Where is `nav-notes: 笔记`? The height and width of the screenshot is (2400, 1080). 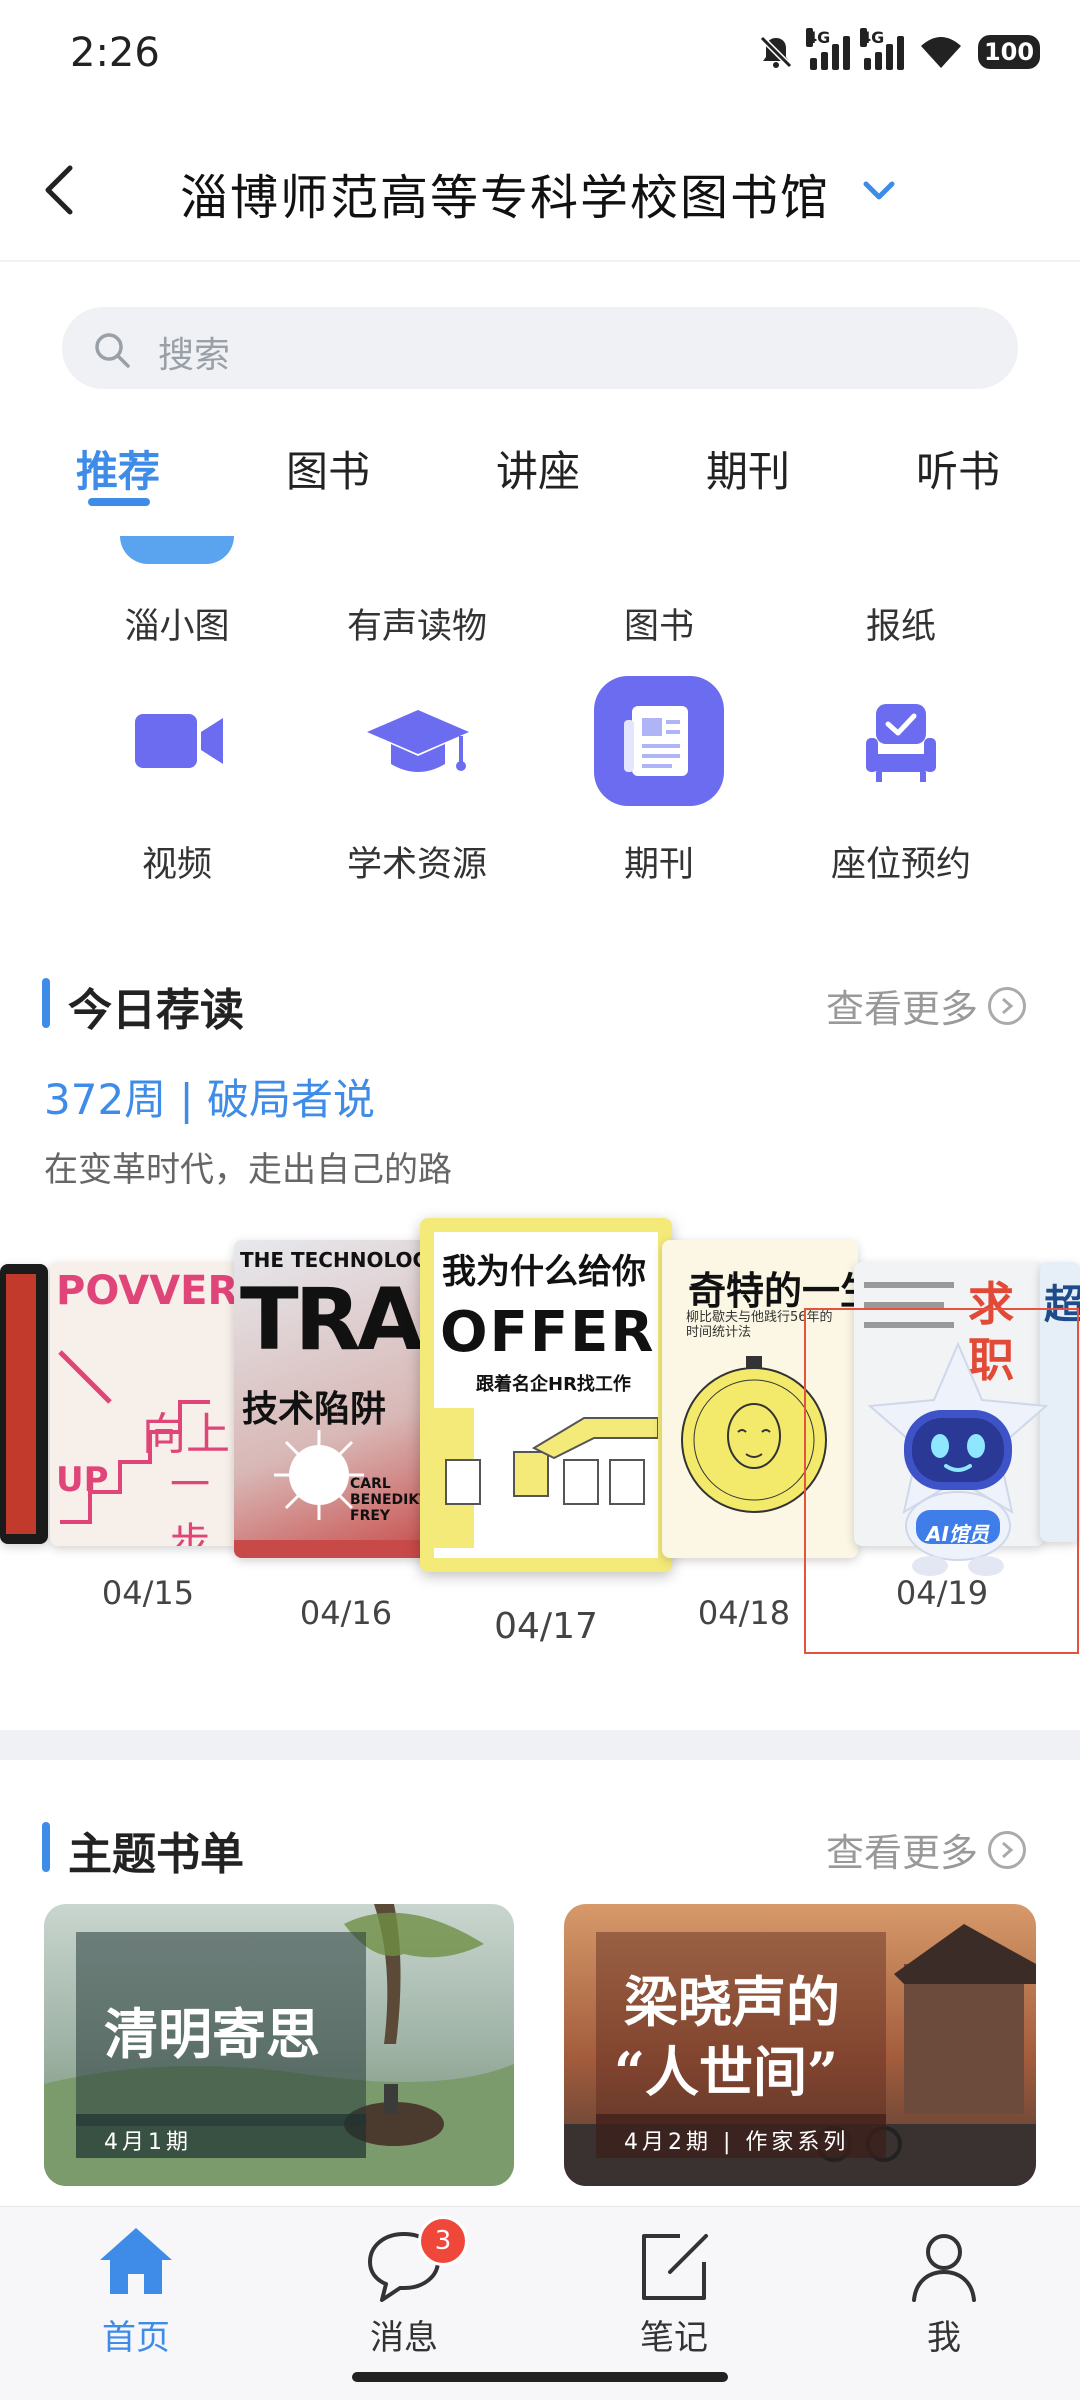
nav-notes: 笔记 is located at coordinates (674, 2334).